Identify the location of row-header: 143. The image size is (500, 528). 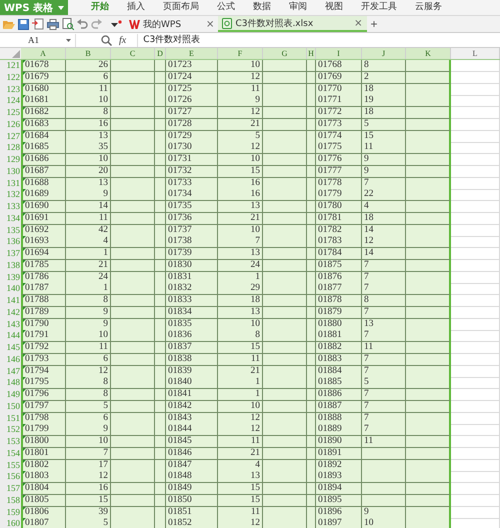
(10, 324).